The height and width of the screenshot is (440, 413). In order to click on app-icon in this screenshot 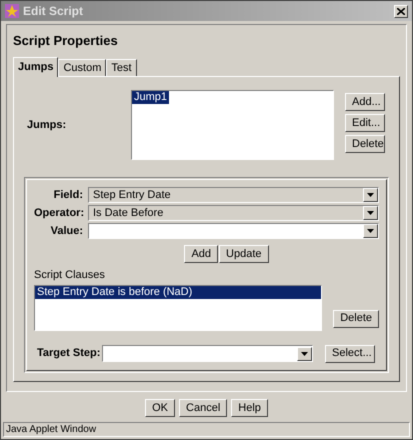, I will do `click(12, 11)`.